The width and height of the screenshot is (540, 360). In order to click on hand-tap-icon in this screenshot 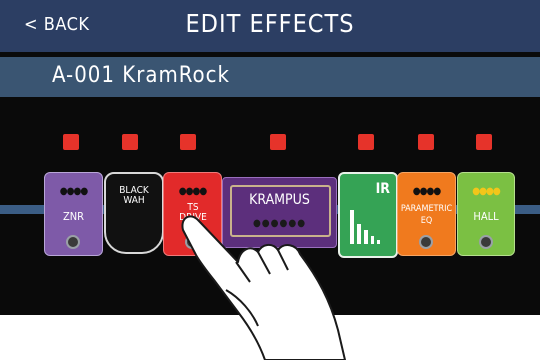, I will do `click(263, 287)`.